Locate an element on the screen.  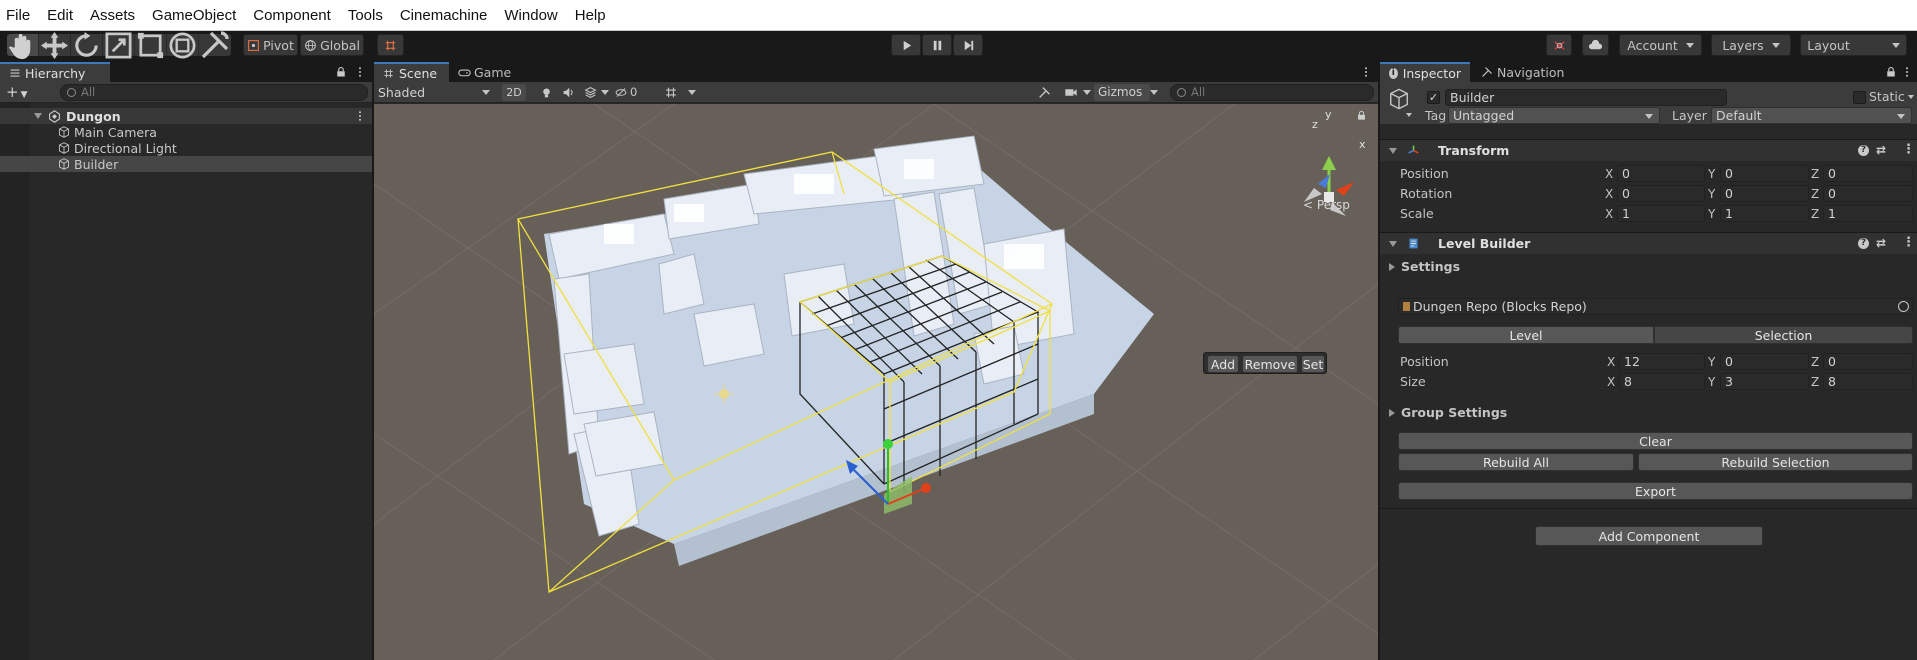
level-mode-button: Level is located at coordinates (1526, 335).